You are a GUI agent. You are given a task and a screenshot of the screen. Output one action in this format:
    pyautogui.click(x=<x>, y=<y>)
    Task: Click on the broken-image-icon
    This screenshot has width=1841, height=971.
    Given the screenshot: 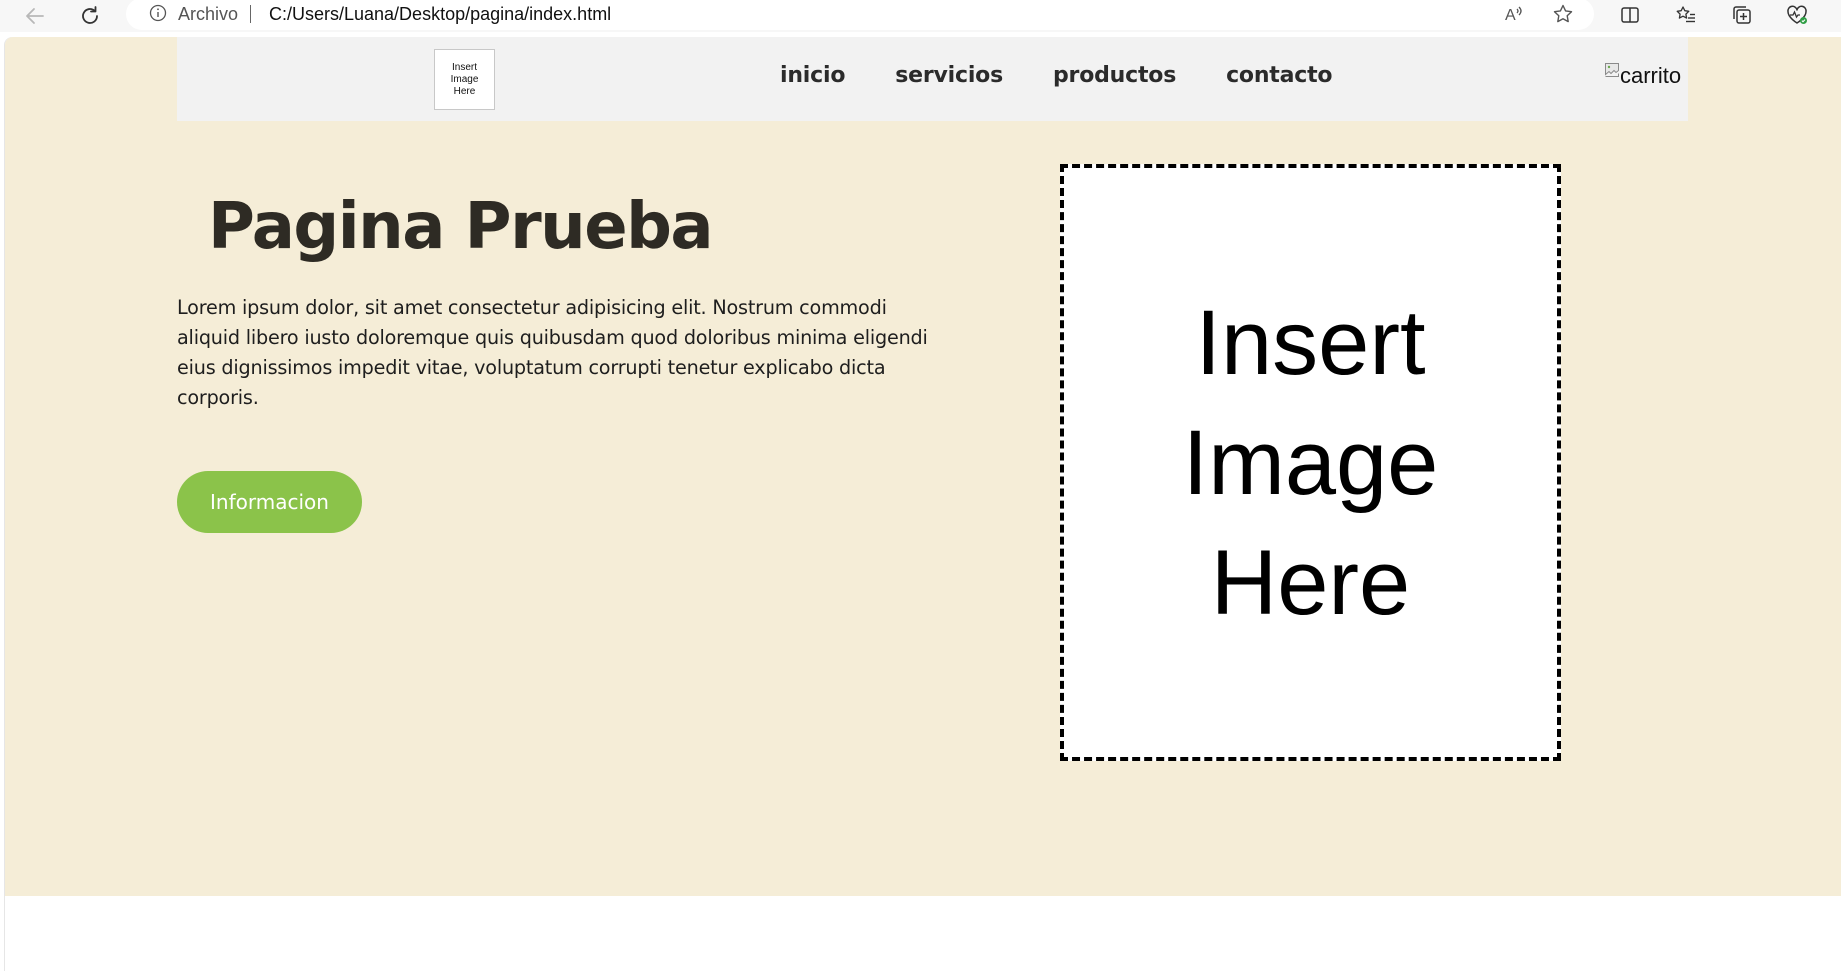 What is the action you would take?
    pyautogui.click(x=1612, y=70)
    